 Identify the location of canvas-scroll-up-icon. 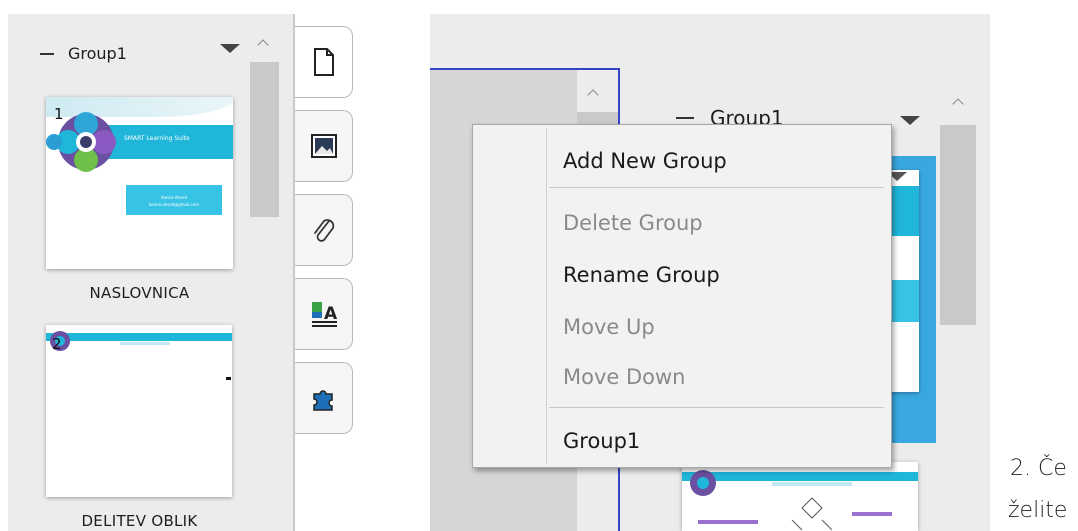
(594, 94).